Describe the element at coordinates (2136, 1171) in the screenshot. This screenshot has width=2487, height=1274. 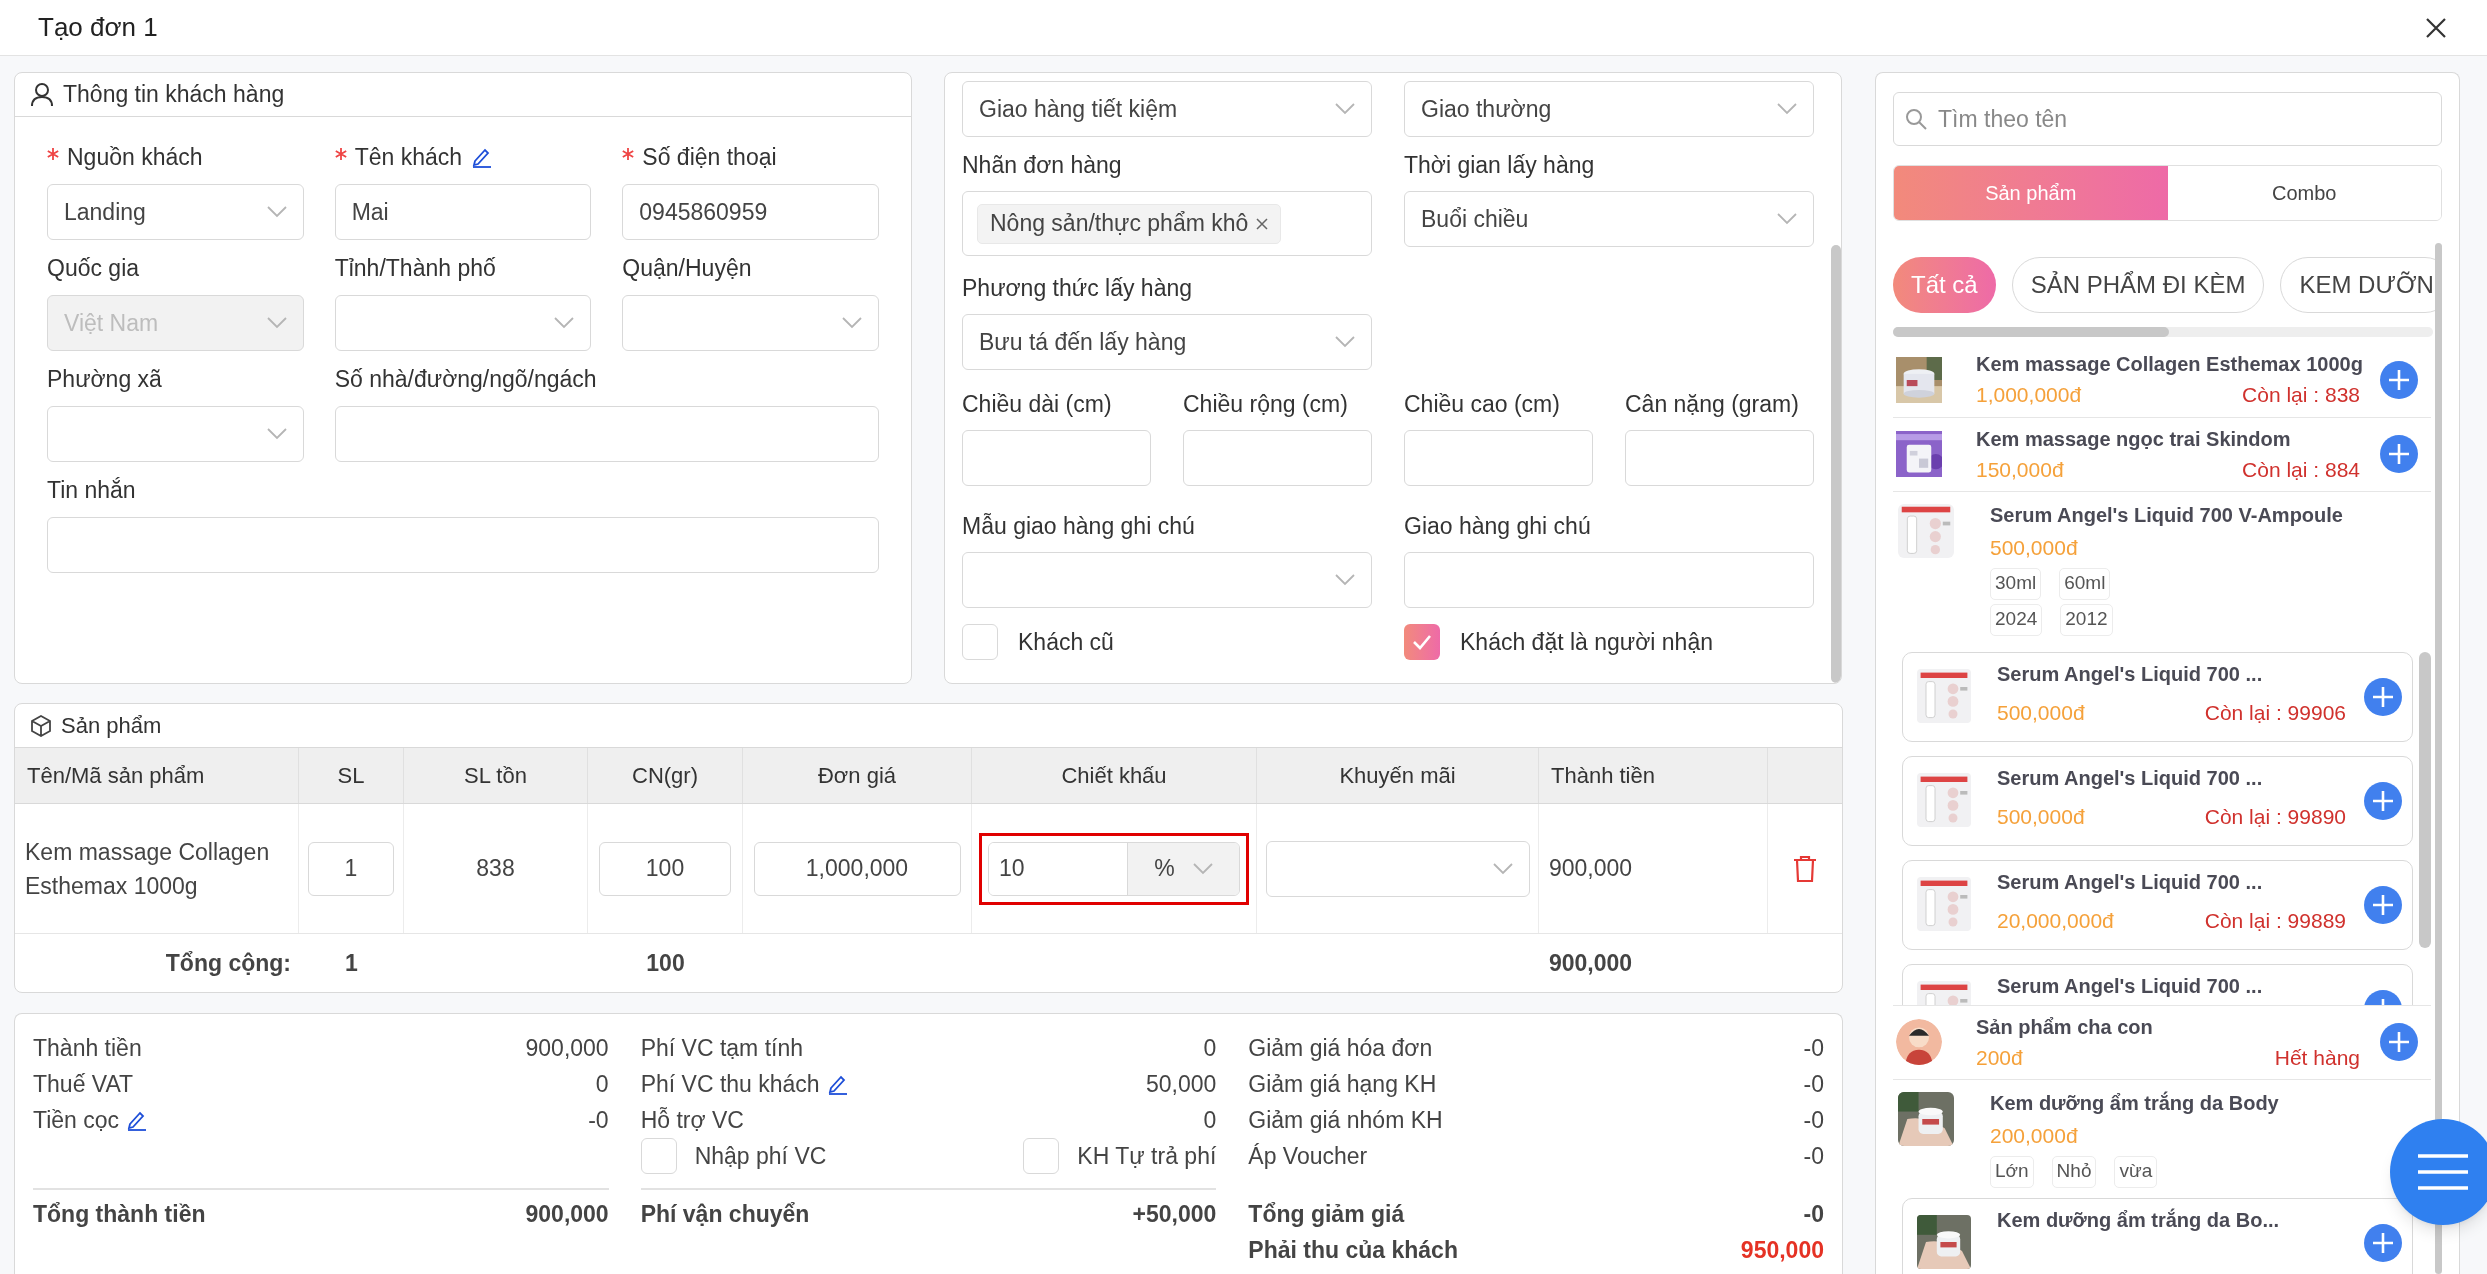
I see `variant-chip: vừa` at that location.